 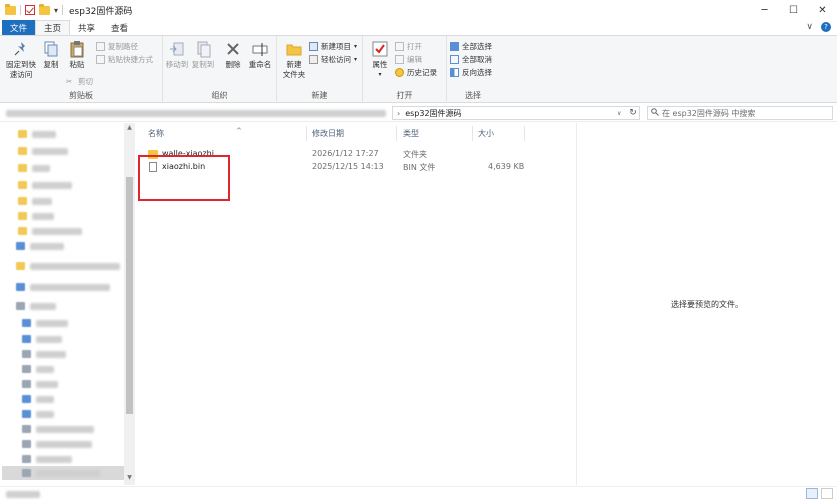 I want to click on invert-selection-button: 反向选择, so click(x=471, y=72).